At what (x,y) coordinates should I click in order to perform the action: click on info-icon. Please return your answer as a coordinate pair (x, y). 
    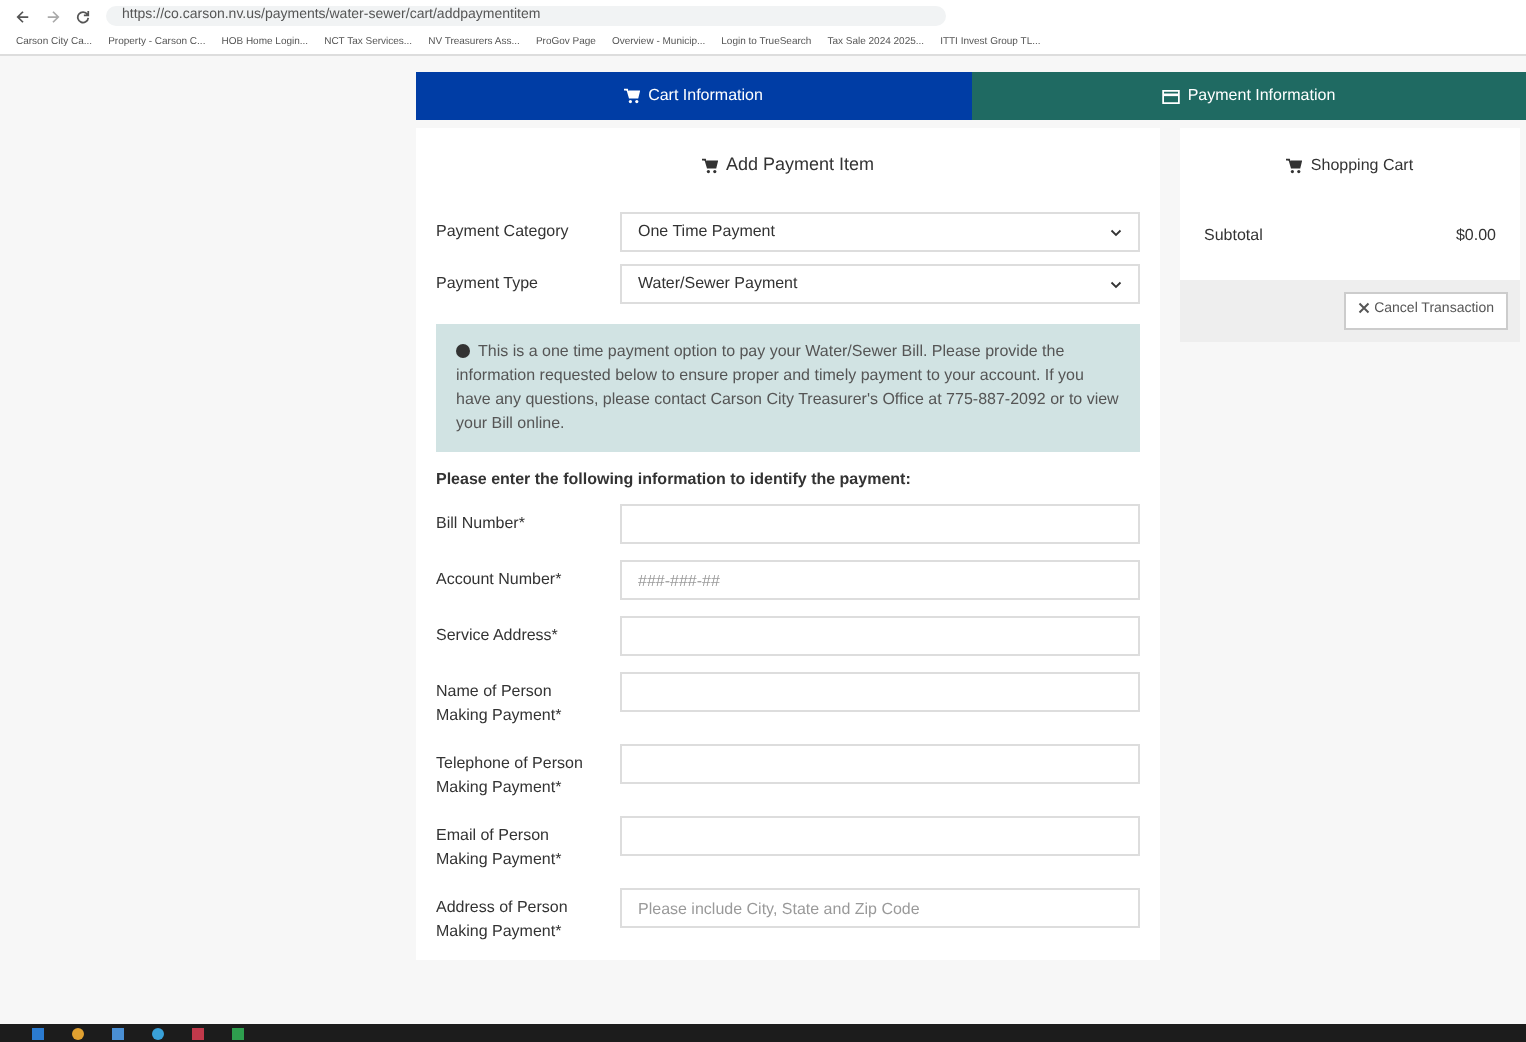
    Looking at the image, I should click on (463, 351).